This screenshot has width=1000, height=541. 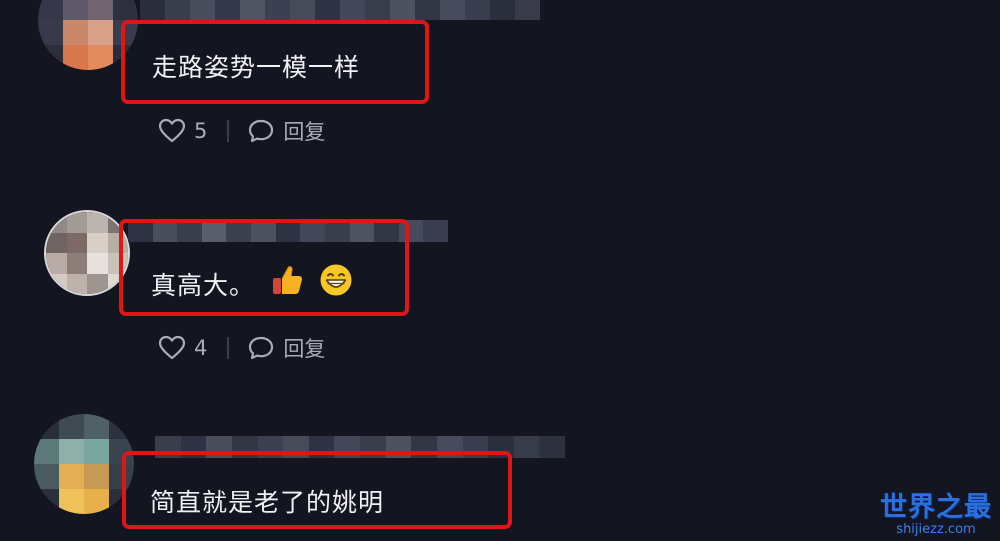 I want to click on watermark-url: shijiezz.com, so click(x=936, y=529).